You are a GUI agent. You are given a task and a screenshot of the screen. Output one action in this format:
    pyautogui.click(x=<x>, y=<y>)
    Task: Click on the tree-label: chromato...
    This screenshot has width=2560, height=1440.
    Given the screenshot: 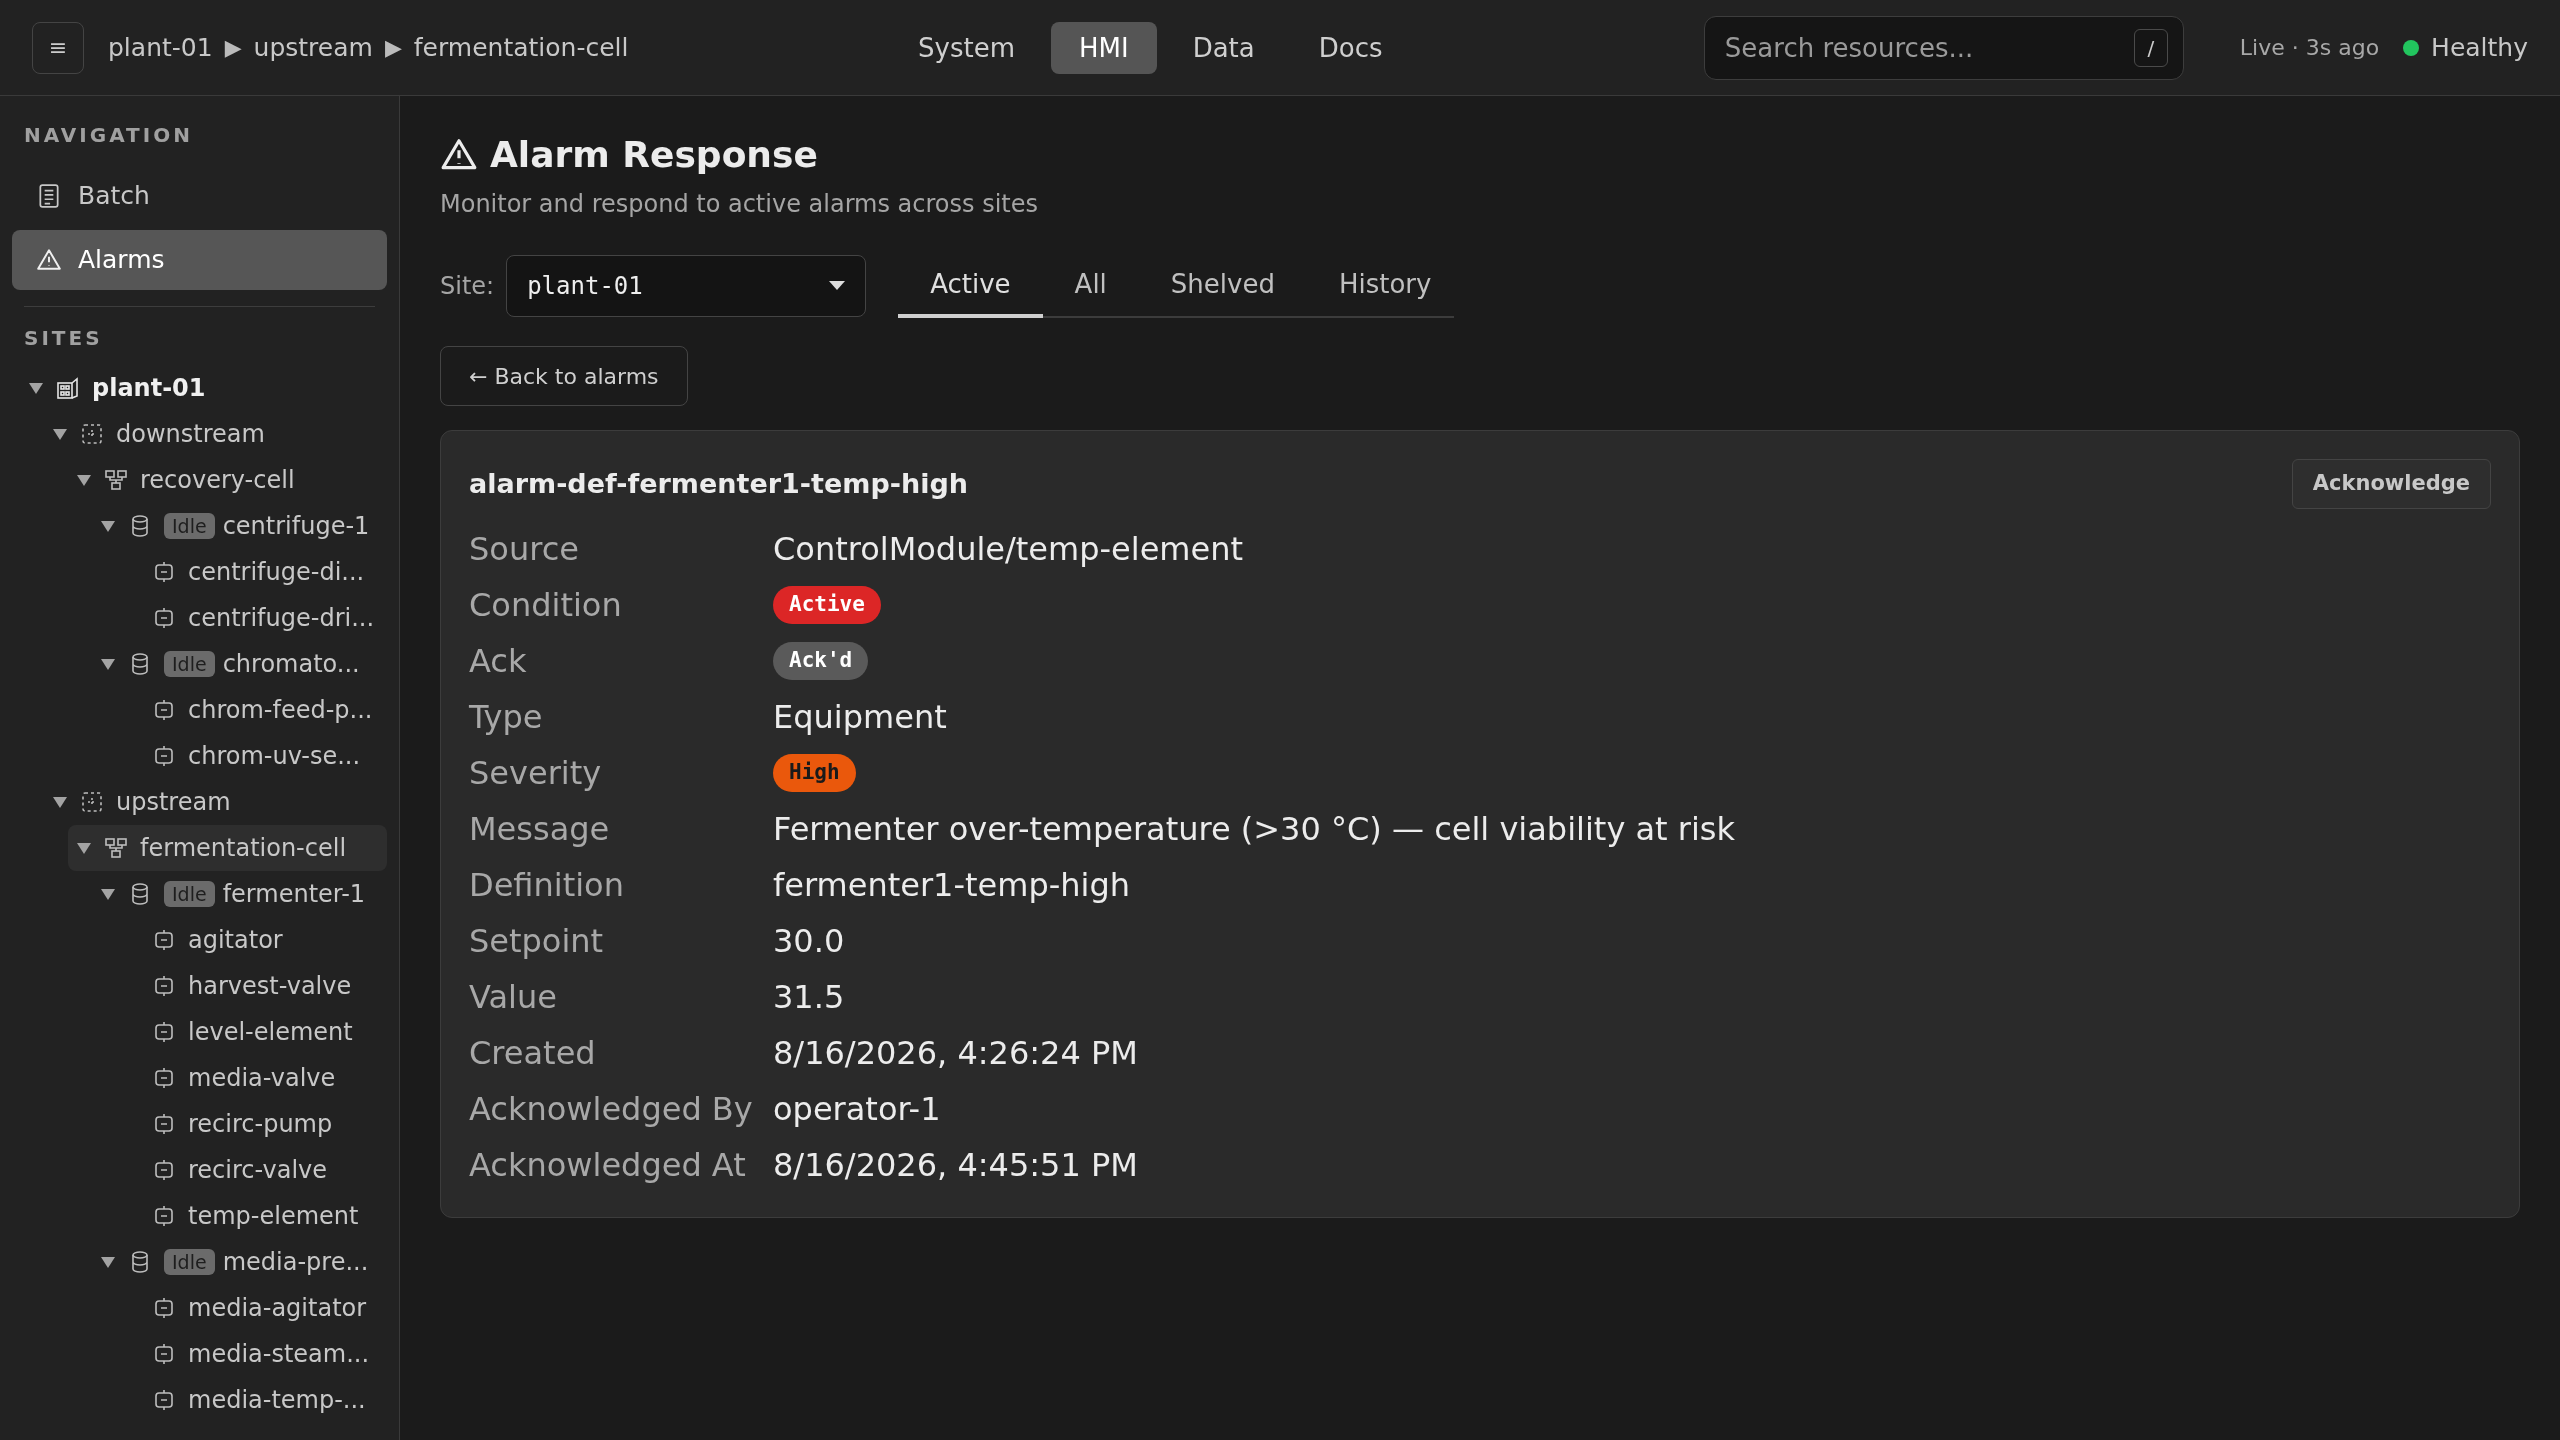 What is the action you would take?
    pyautogui.click(x=291, y=664)
    